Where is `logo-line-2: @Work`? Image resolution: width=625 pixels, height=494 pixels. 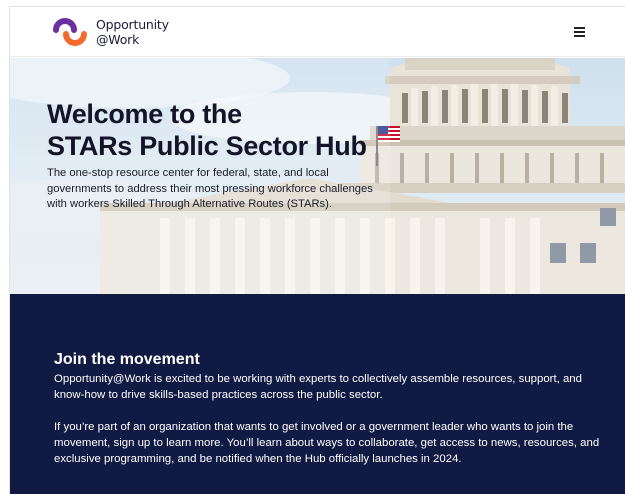
logo-line-2: @Work is located at coordinates (118, 39).